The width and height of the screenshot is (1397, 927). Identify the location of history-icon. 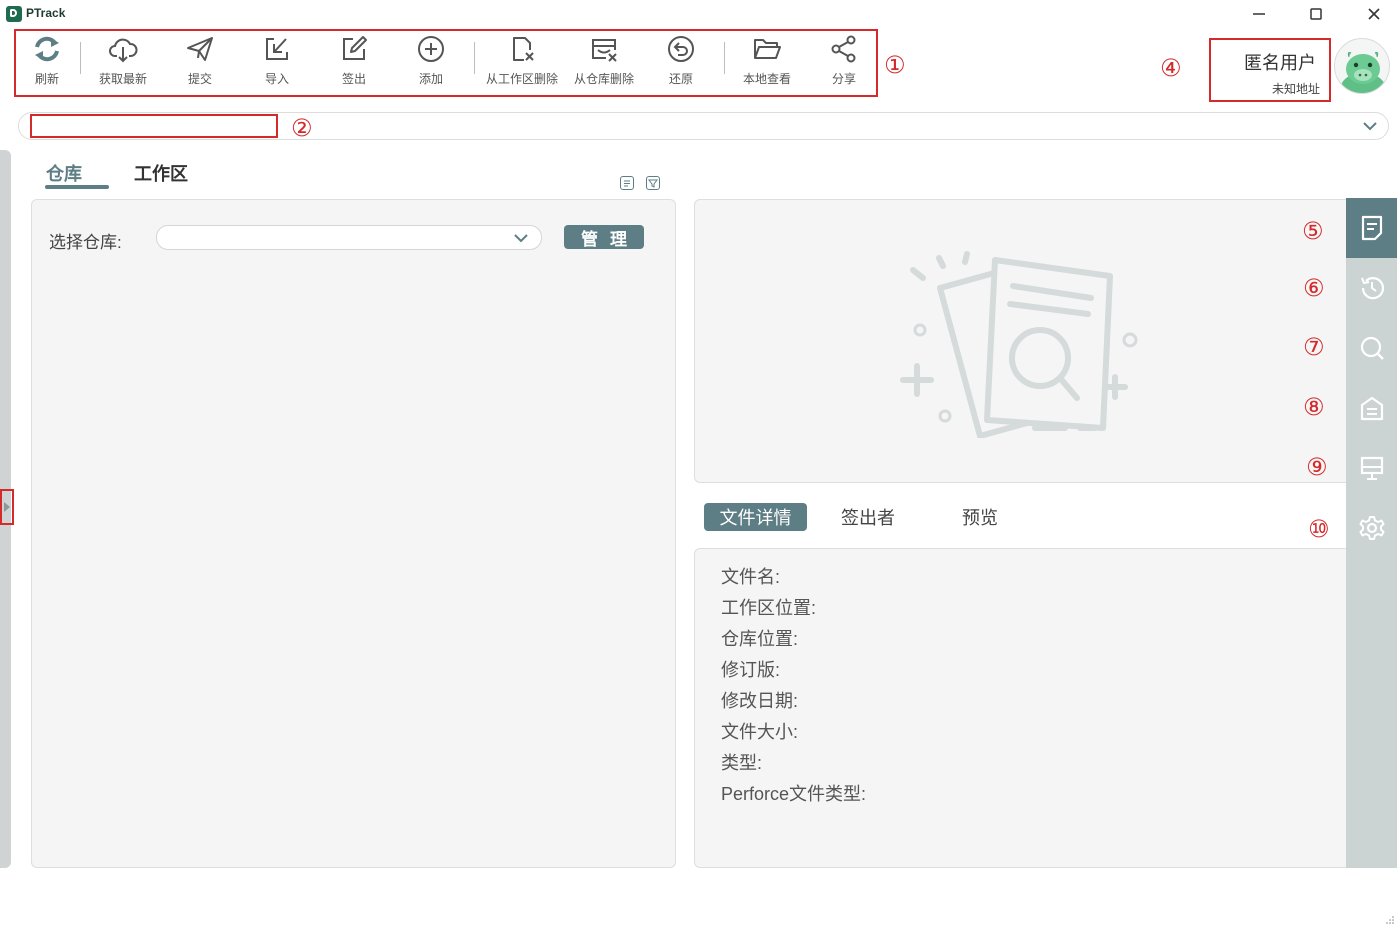
(1373, 288).